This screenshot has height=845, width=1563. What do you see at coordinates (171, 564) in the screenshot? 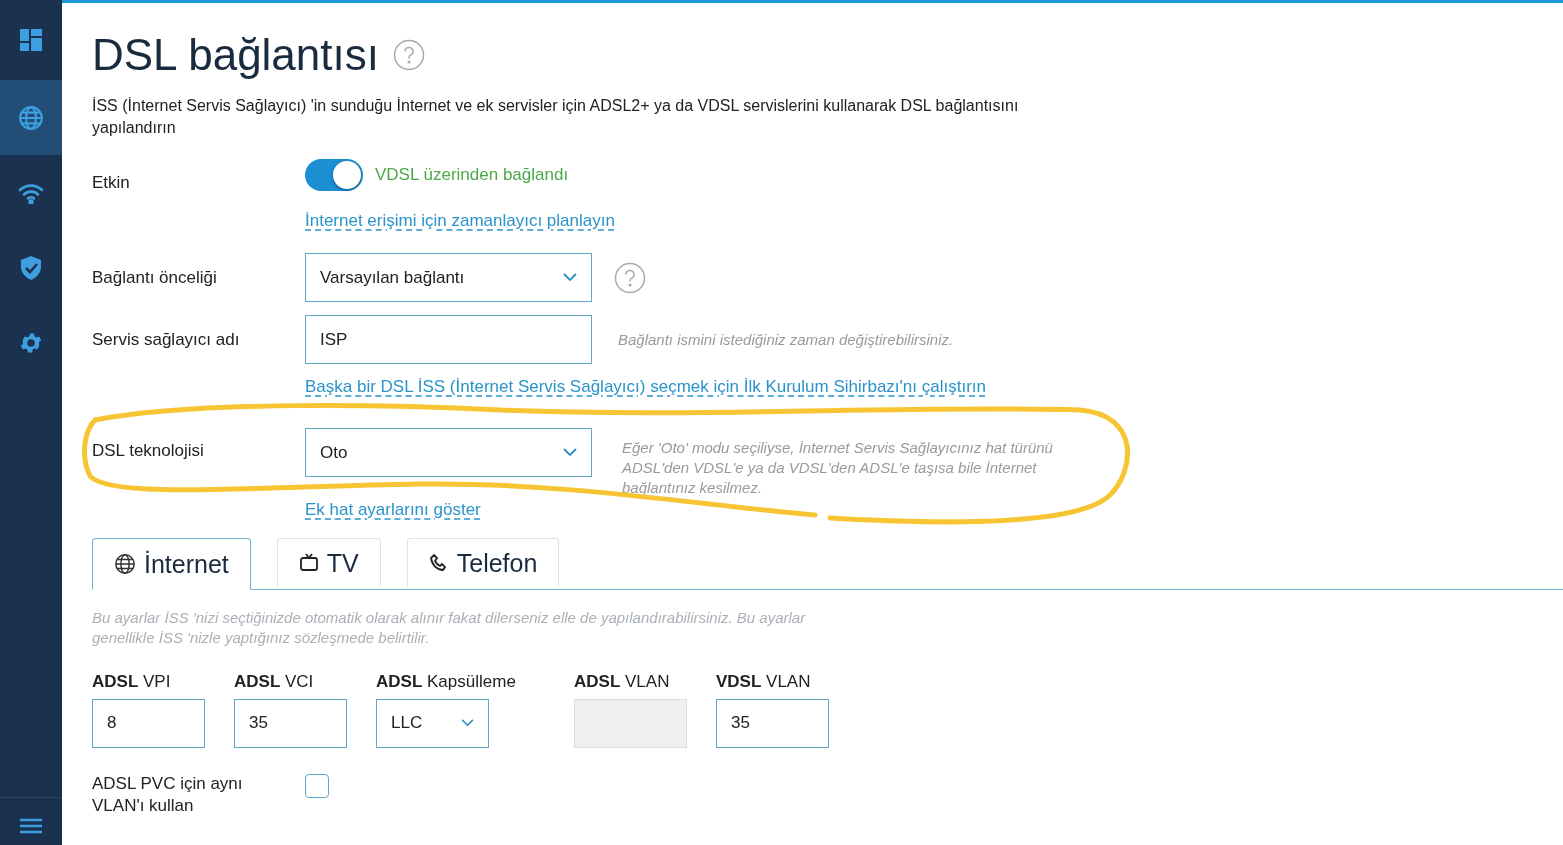
I see `tab: İnternet` at bounding box center [171, 564].